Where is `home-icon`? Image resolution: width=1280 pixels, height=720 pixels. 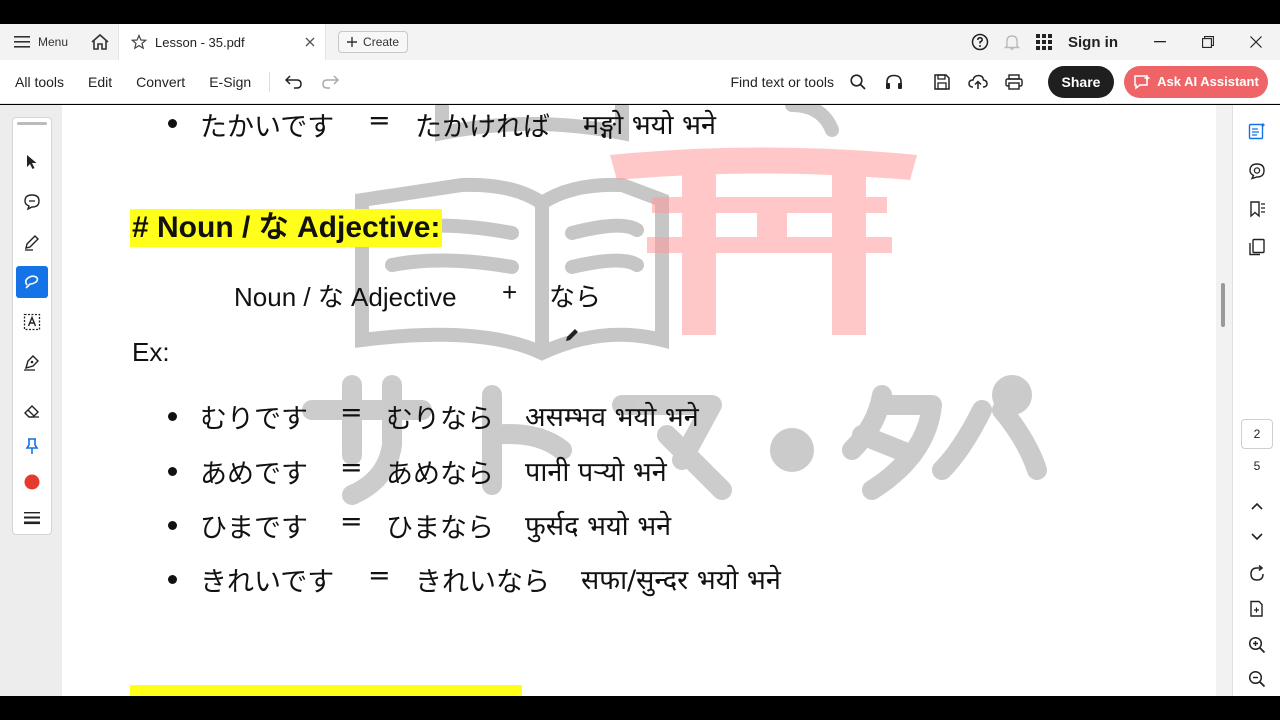 home-icon is located at coordinates (100, 41).